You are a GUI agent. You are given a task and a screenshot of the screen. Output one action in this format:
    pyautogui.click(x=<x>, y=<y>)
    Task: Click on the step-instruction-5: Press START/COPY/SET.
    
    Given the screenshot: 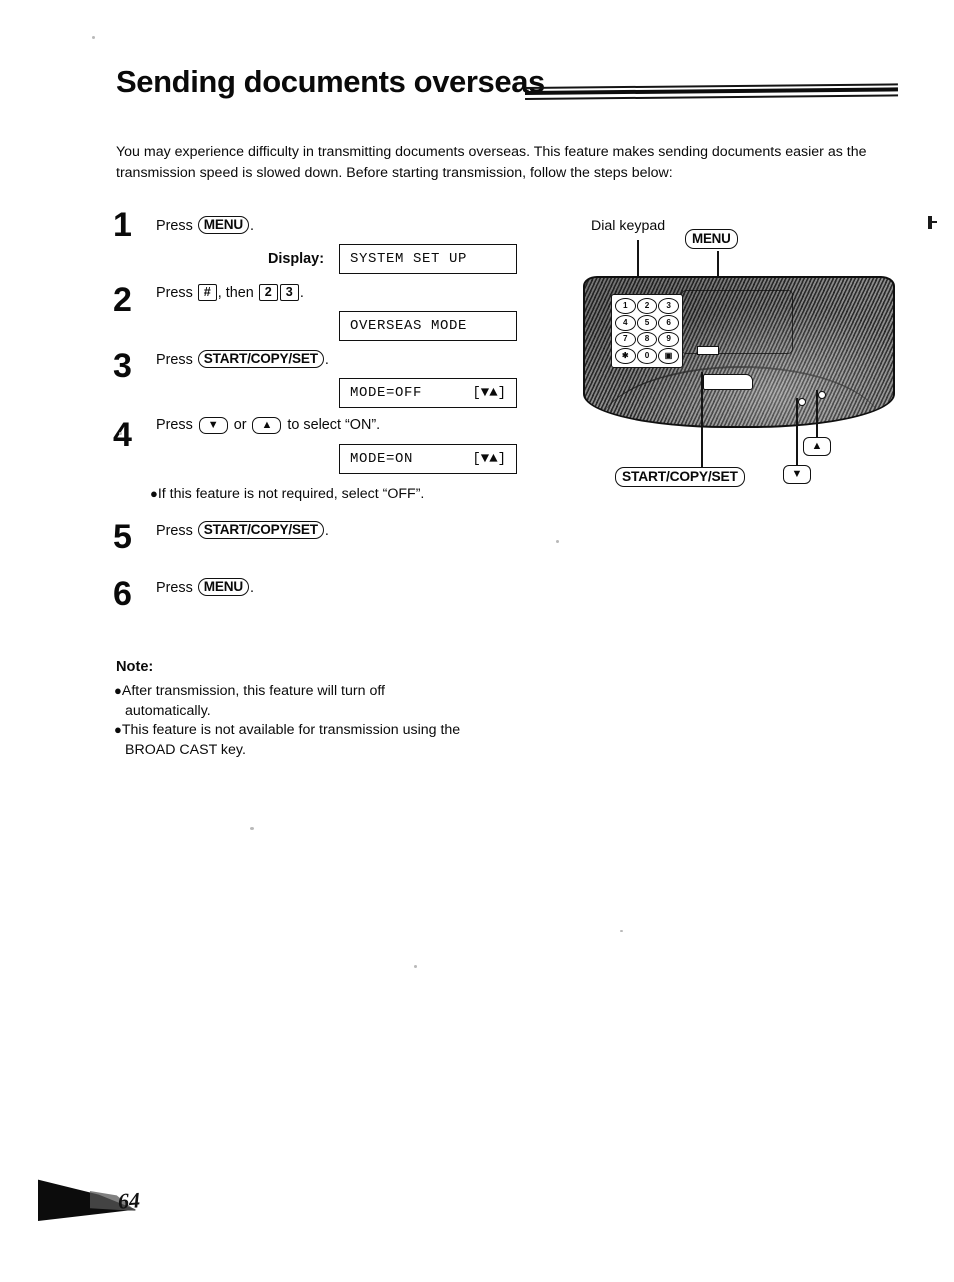 What is the action you would take?
    pyautogui.click(x=242, y=531)
    